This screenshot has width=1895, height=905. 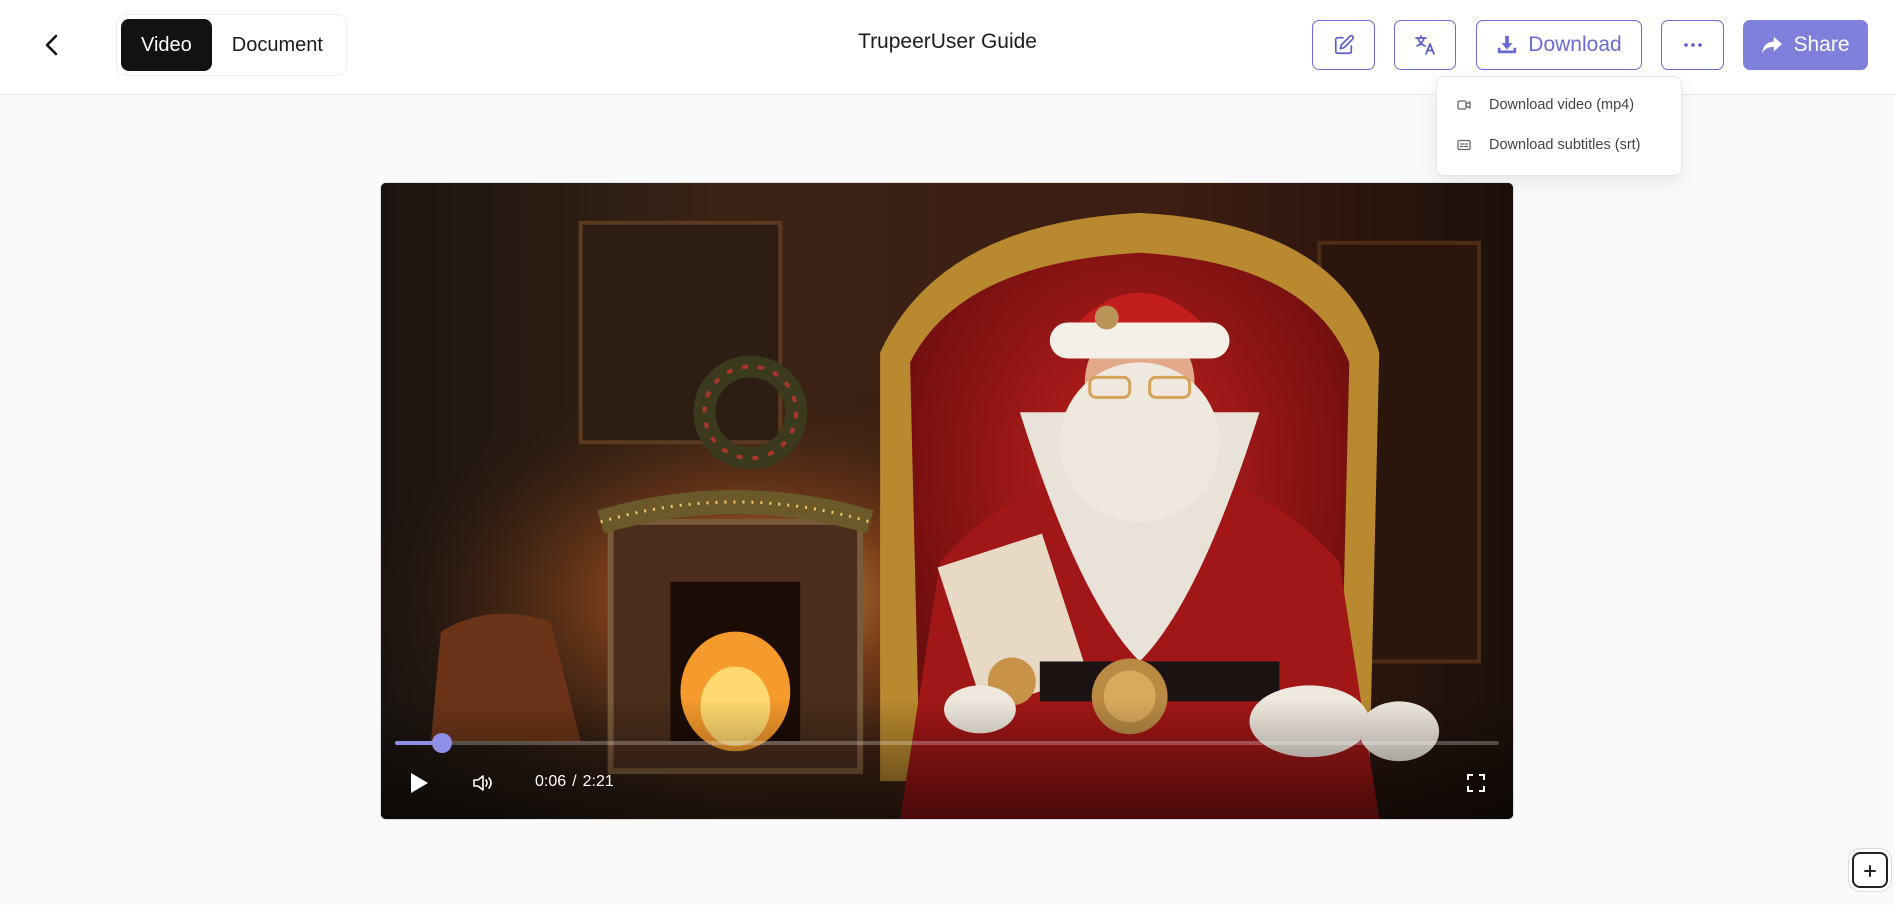 I want to click on back-button, so click(x=52, y=45).